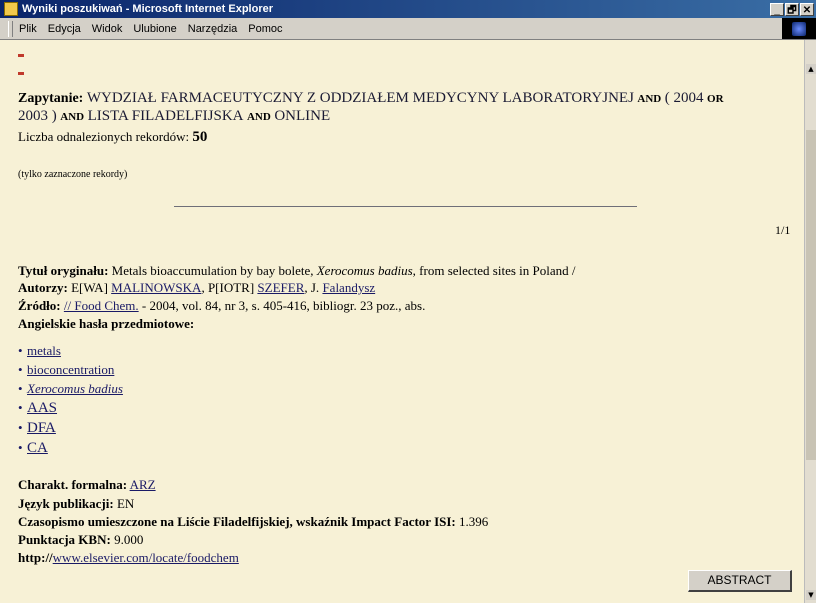  Describe the element at coordinates (11, 9) in the screenshot. I see `ie-app-icon` at that location.